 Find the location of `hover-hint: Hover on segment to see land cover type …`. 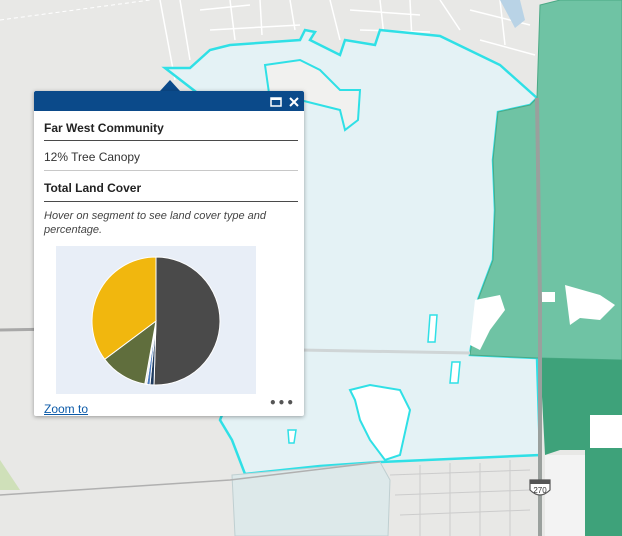

hover-hint: Hover on segment to see land cover type … is located at coordinates (155, 223).